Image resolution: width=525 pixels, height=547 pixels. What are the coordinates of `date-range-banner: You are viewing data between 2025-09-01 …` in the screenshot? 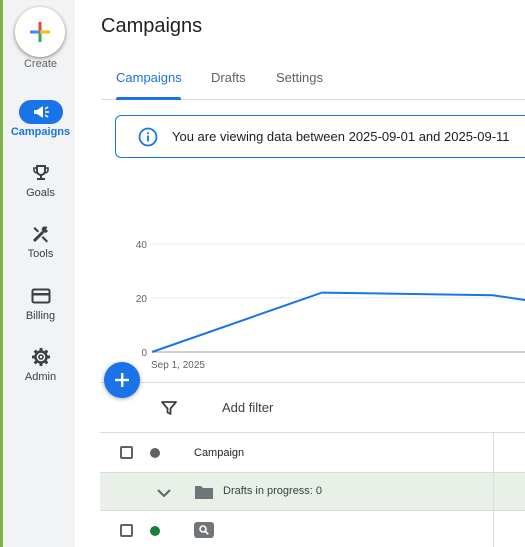 It's located at (320, 136).